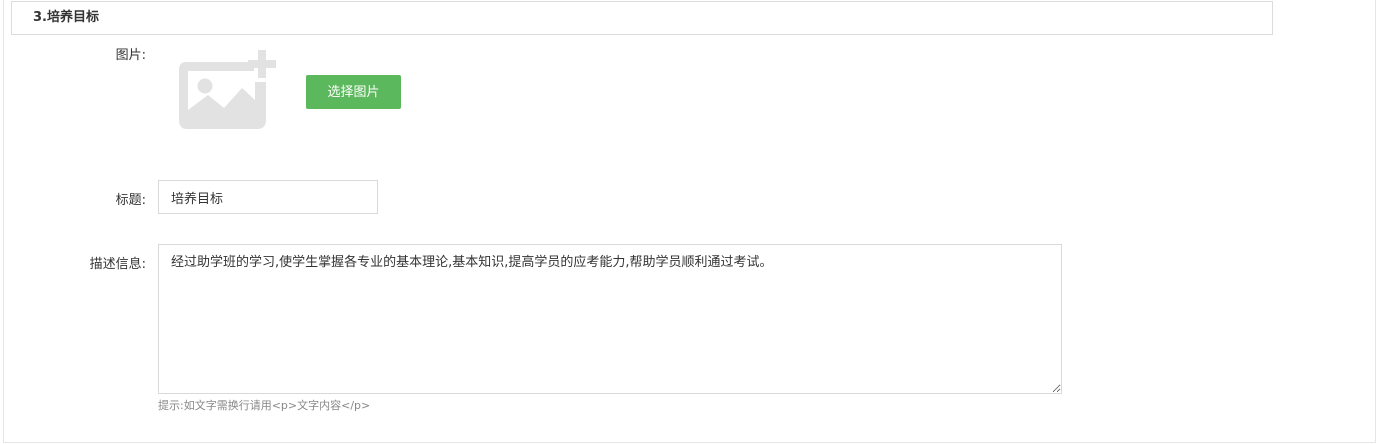  Describe the element at coordinates (268, 197) in the screenshot. I see `title-input` at that location.